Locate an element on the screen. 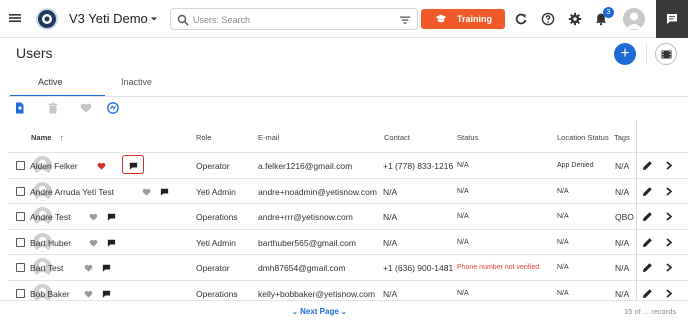  column-header-status: Status is located at coordinates (467, 137).